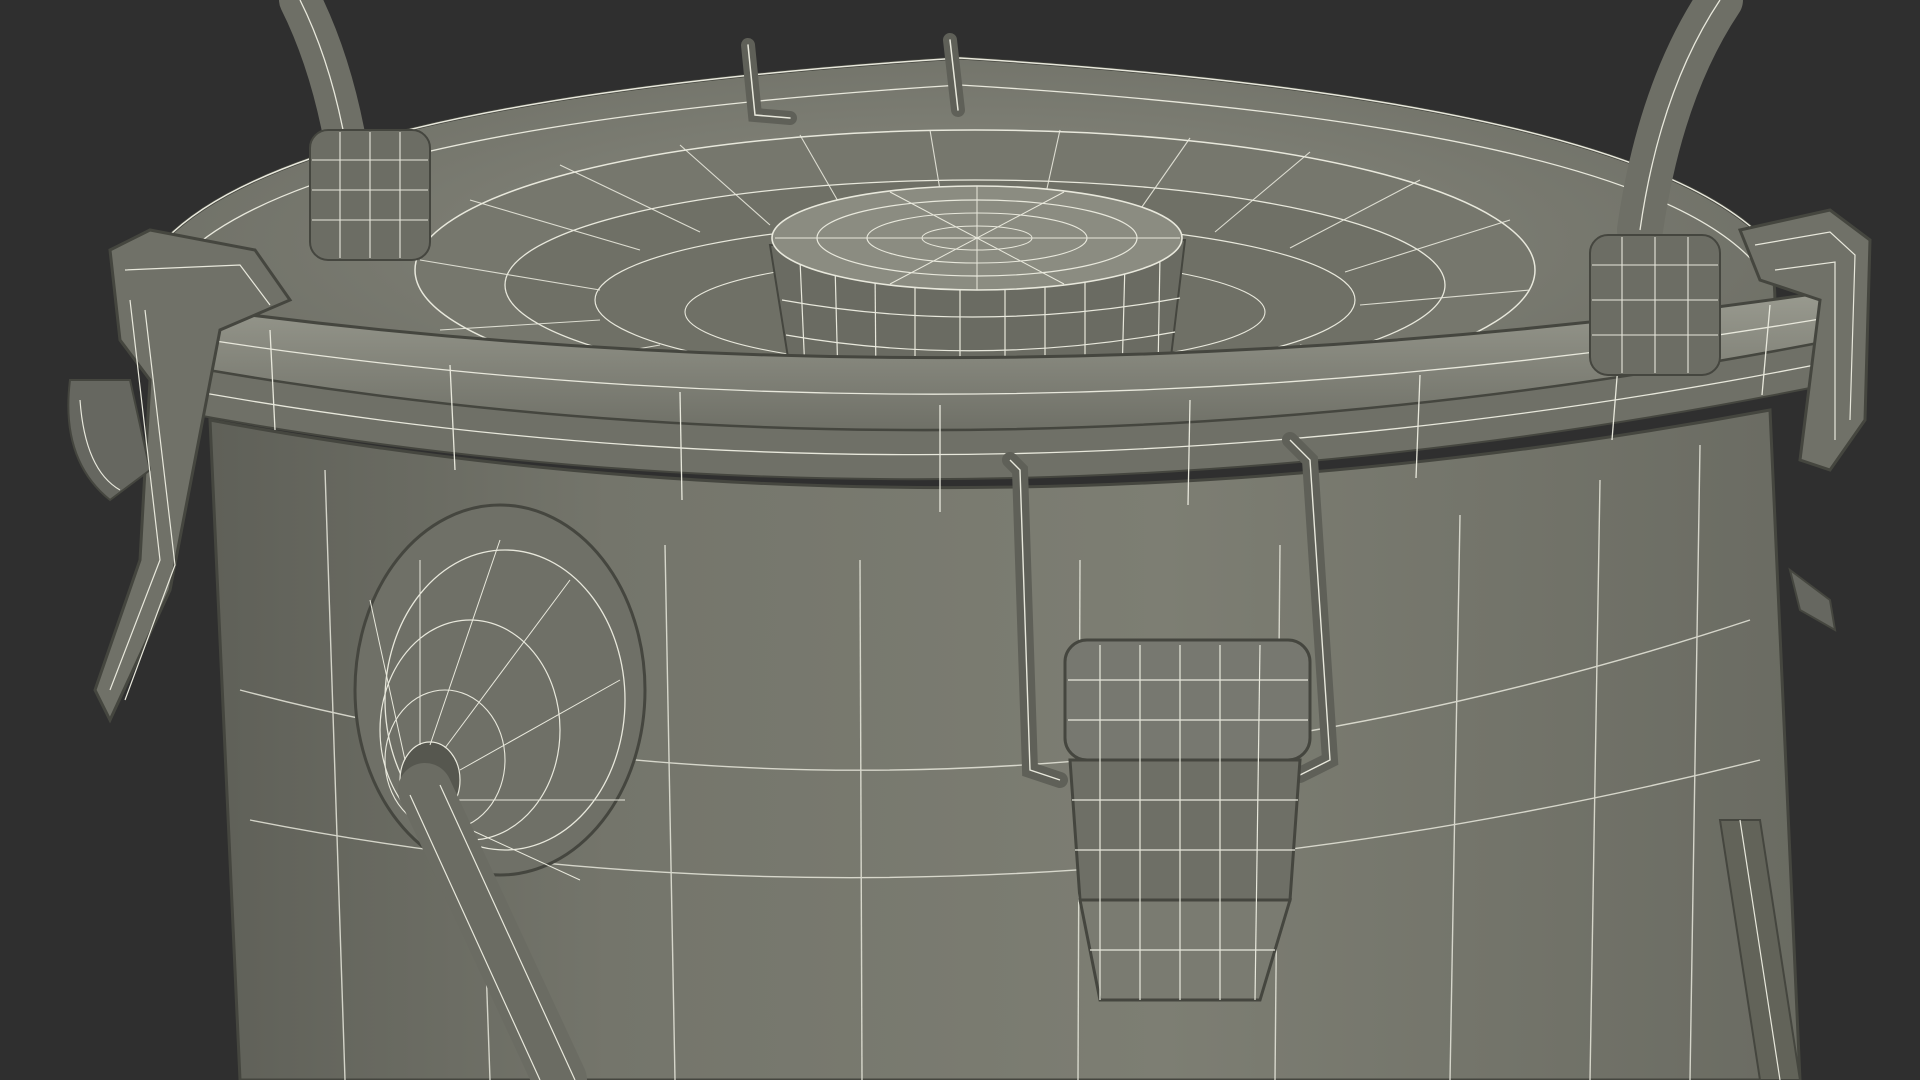 The image size is (1920, 1080). Describe the element at coordinates (1187, 820) in the screenshot. I see `front-hinge-latch` at that location.